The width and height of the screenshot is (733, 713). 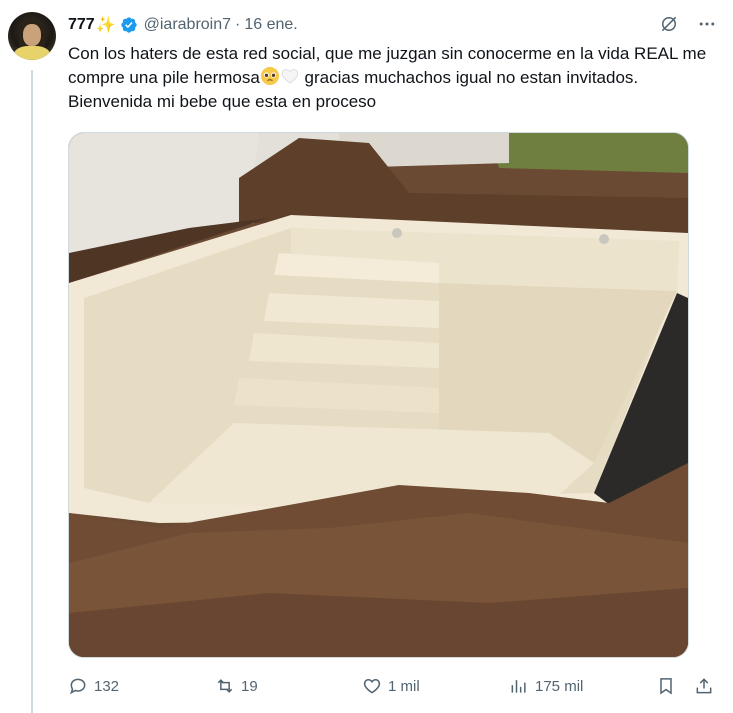 I want to click on like-action: 1 mil, so click(x=391, y=686).